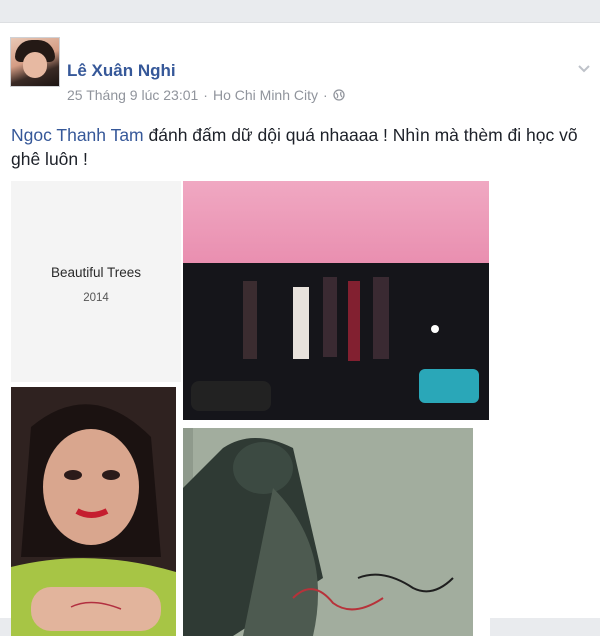  I want to click on author-avatar, so click(35, 62).